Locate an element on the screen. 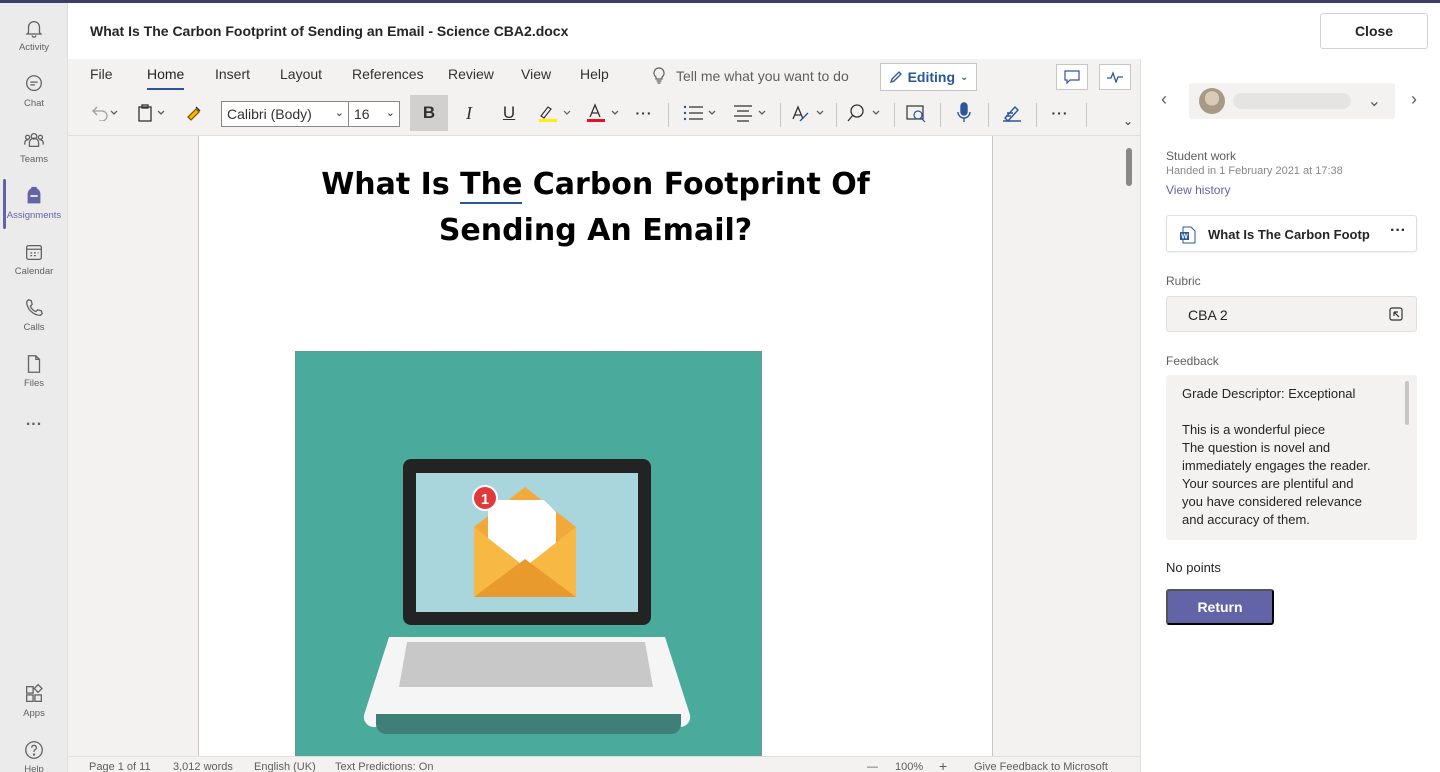 Image resolution: width=1440 pixels, height=772 pixels. rail-label: Calls is located at coordinates (34, 327).